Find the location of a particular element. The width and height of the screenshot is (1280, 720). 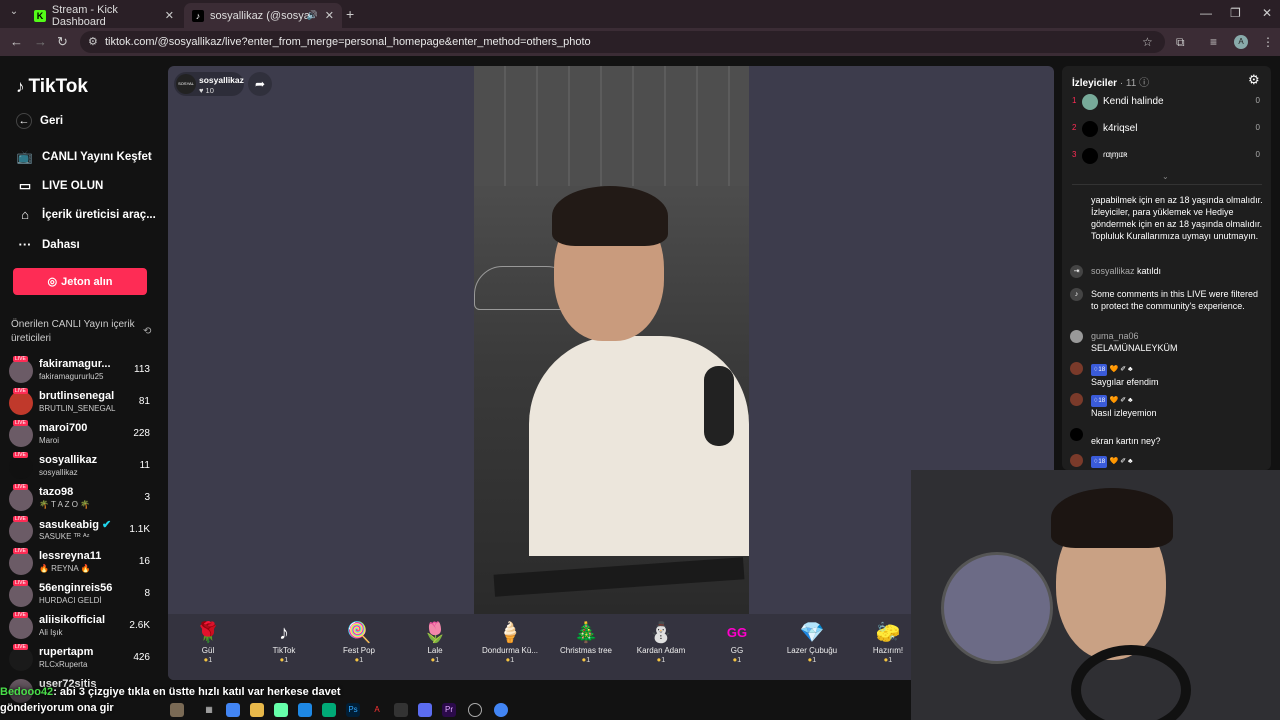

restore-icon: ❐ is located at coordinates (1235, 13).